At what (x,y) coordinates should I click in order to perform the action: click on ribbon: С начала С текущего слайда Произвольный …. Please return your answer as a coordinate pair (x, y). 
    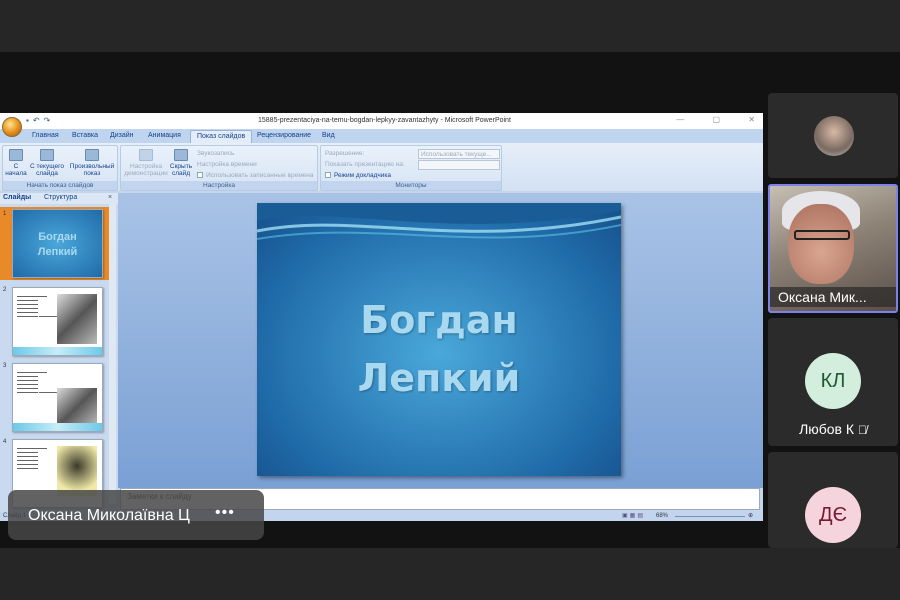
    Looking at the image, I should click on (381, 167).